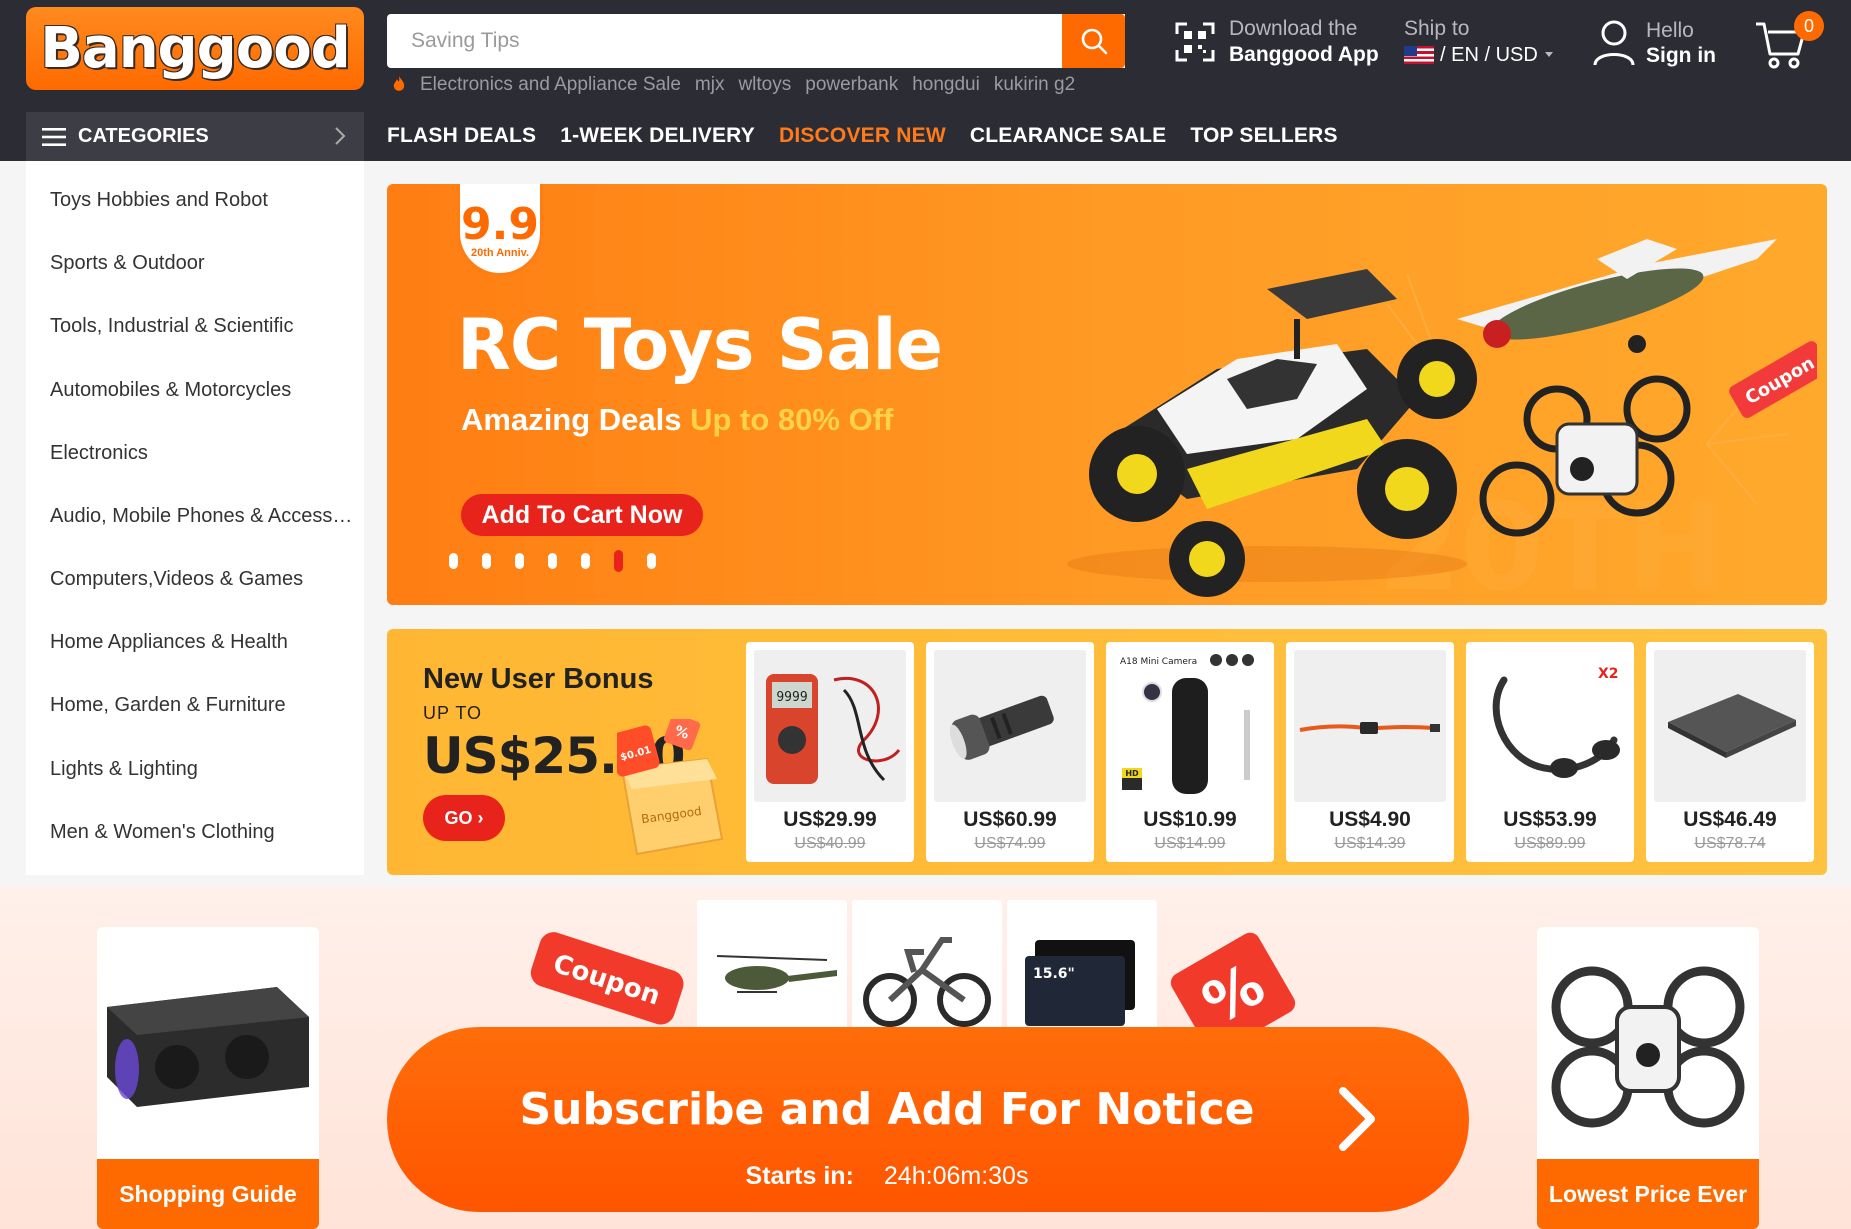 The width and height of the screenshot is (1851, 1229). Describe the element at coordinates (464, 818) in the screenshot. I see `bonus-go-button: GO ›` at that location.